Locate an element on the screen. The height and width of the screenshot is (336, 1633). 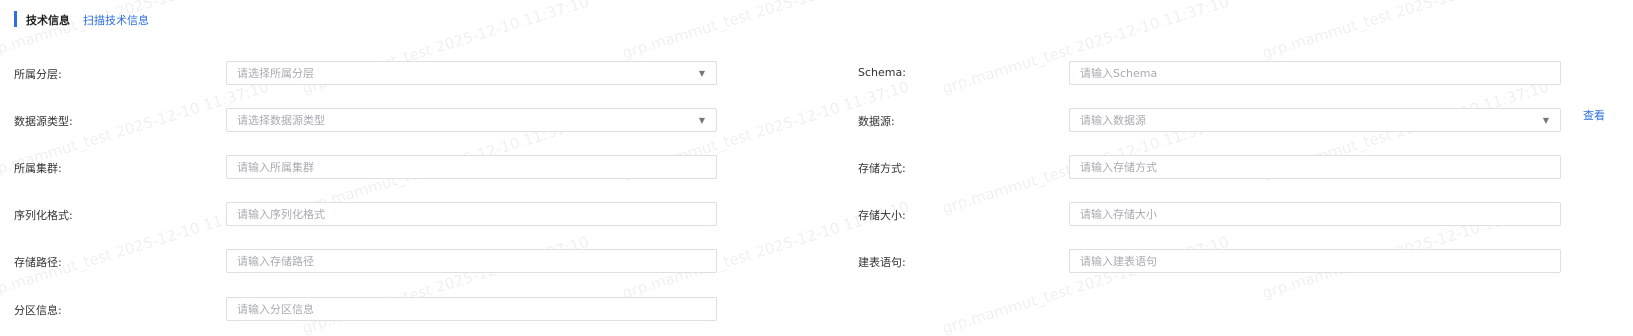
storage-size-placeholder: 请输入存储大小 is located at coordinates (1118, 214).